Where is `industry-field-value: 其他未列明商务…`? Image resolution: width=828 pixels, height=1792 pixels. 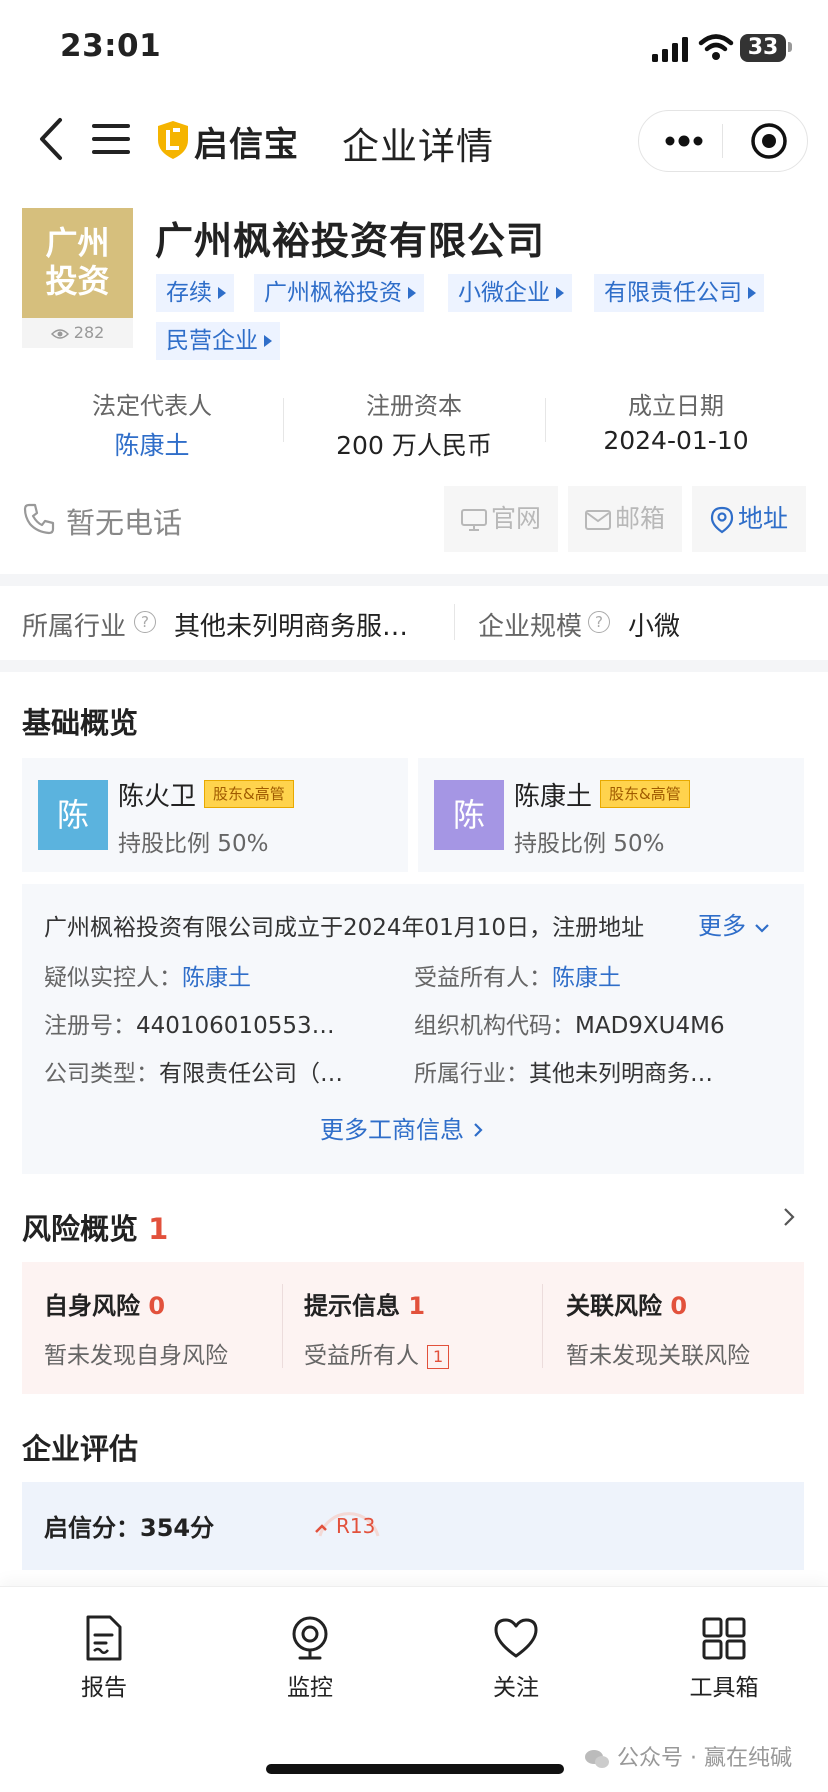 industry-field-value: 其他未列明商务… is located at coordinates (621, 1074).